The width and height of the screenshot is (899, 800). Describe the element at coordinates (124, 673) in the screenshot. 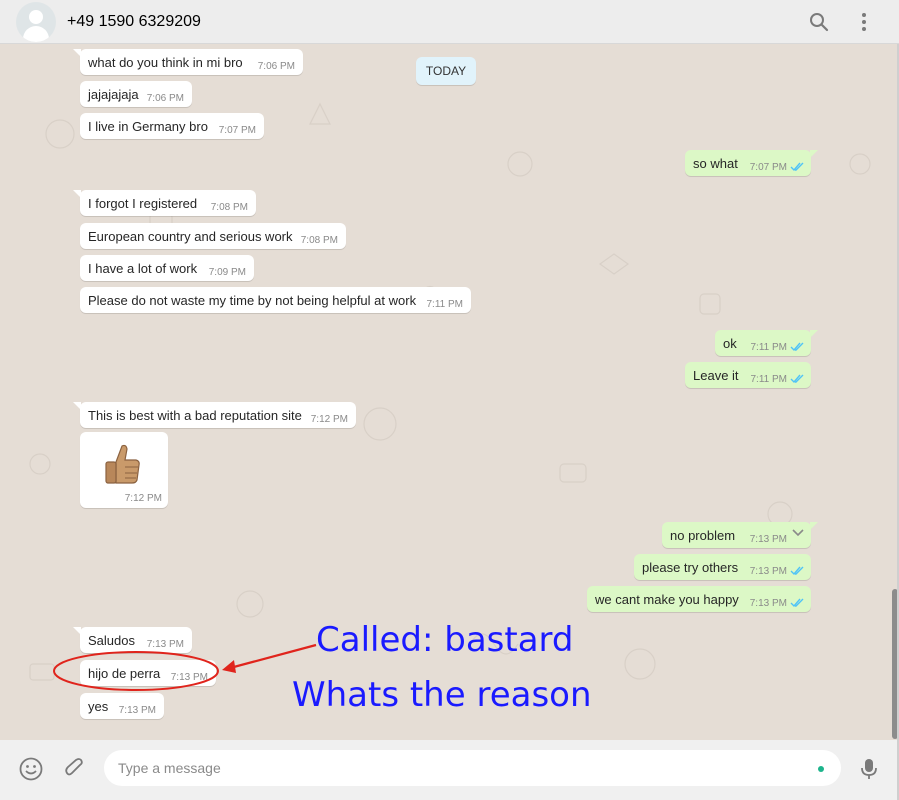

I see `message-text: hijo de perra` at that location.